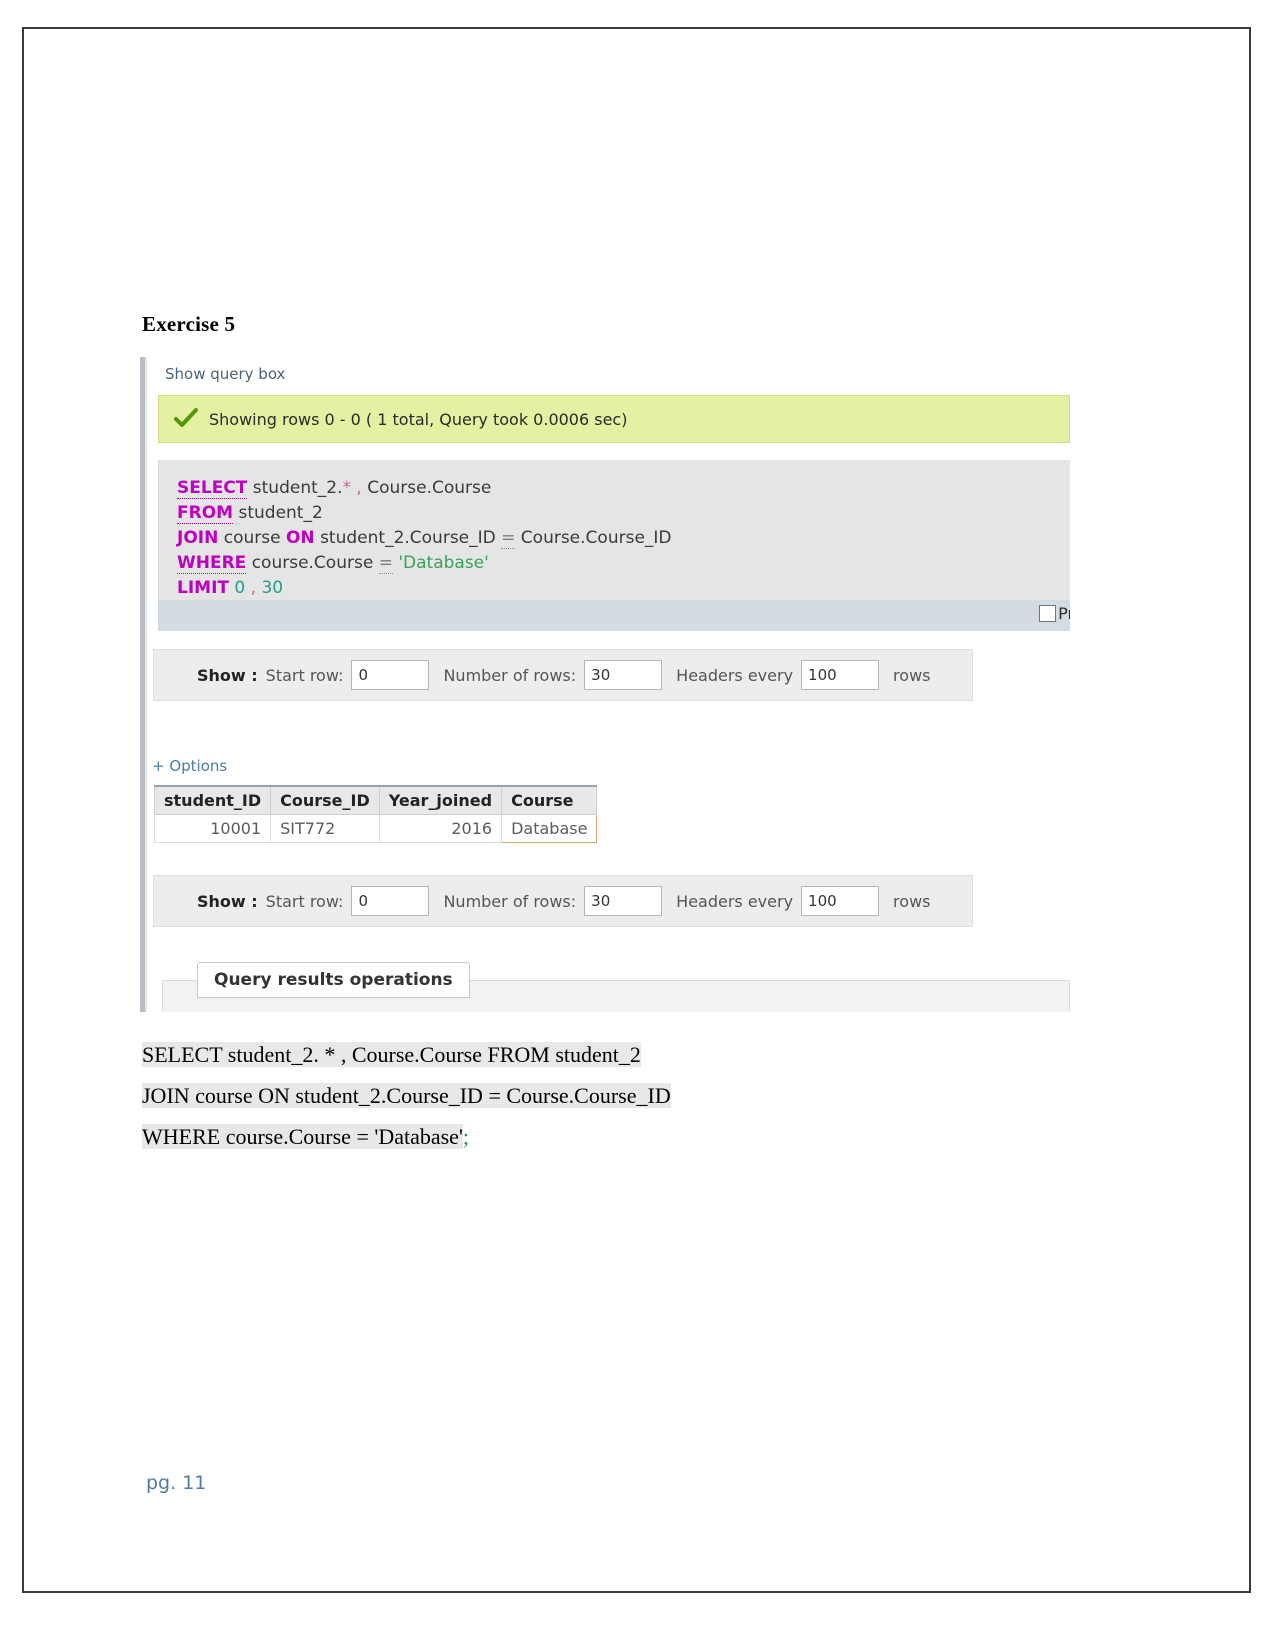 Image resolution: width=1275 pixels, height=1650 pixels. Describe the element at coordinates (623, 563) in the screenshot. I see `sql-line-4: WHERE course.Course = 'Database'` at that location.